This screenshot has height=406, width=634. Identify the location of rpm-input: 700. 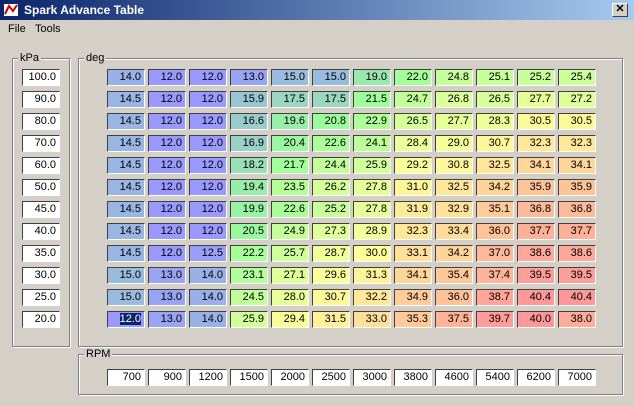
(126, 377).